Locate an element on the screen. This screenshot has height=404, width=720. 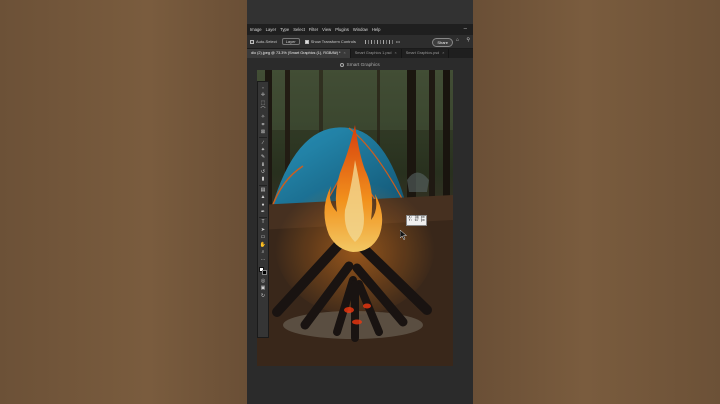
document-tab: Smart Graphics.psd × is located at coordinates (426, 53).